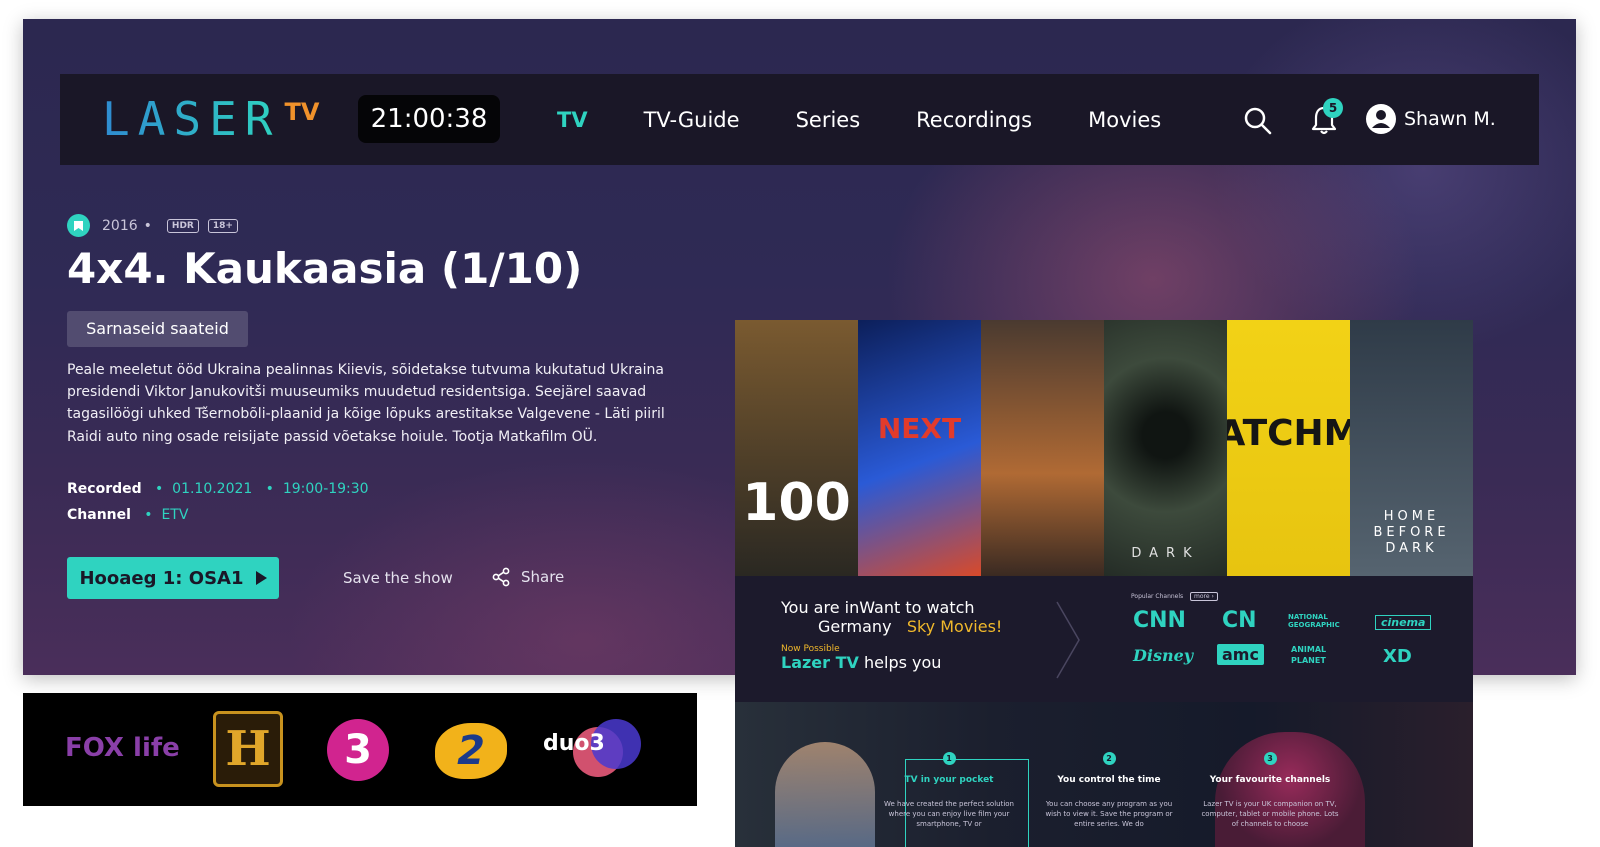 The height and width of the screenshot is (847, 1600). I want to click on poster-title: NEXT, so click(919, 428).